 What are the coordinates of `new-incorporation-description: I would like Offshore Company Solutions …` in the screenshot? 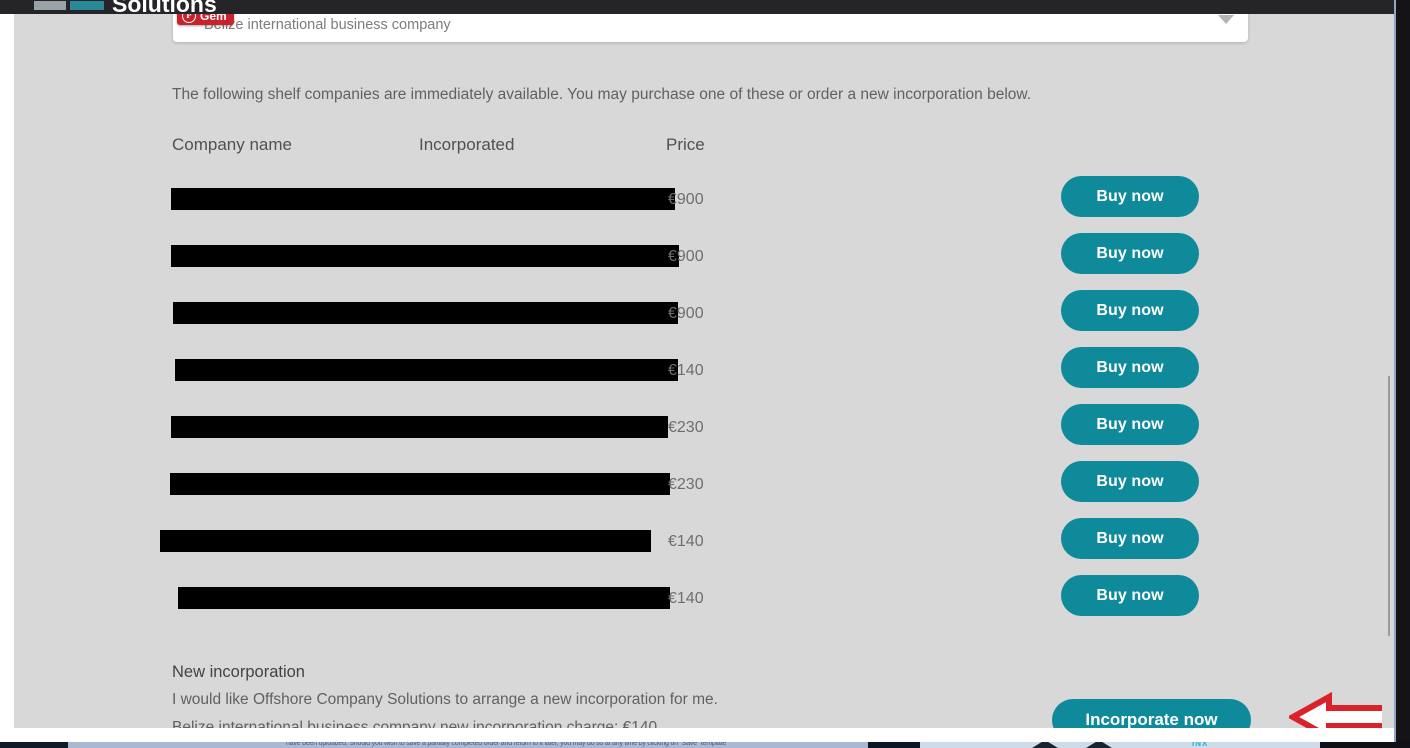 It's located at (445, 699).